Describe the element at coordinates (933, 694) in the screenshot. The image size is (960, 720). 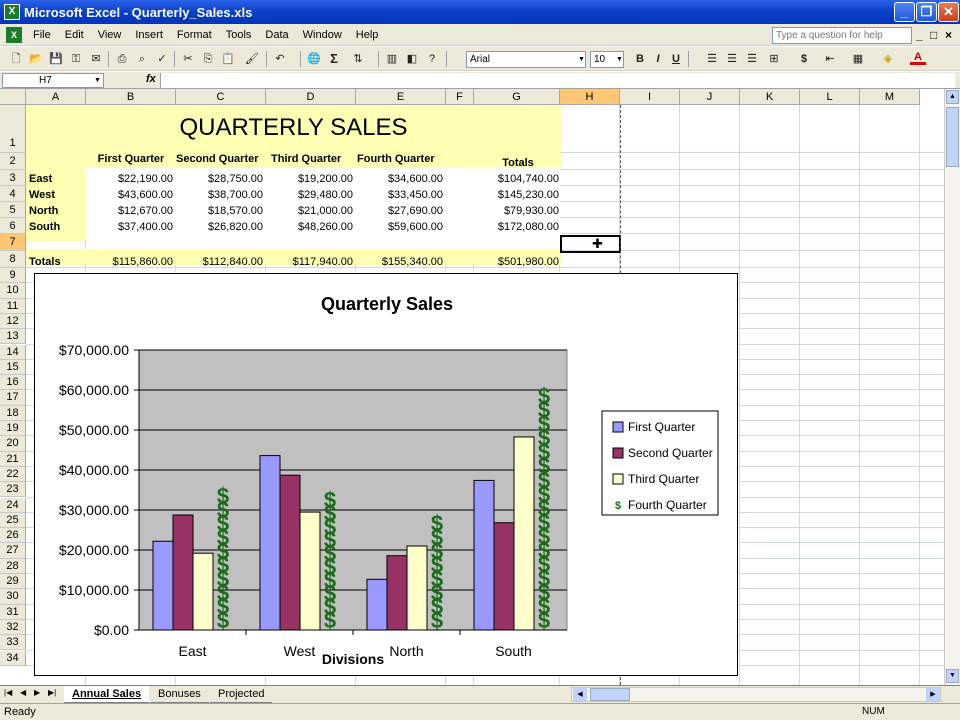
I see `scroll-right-icon: ▶` at that location.